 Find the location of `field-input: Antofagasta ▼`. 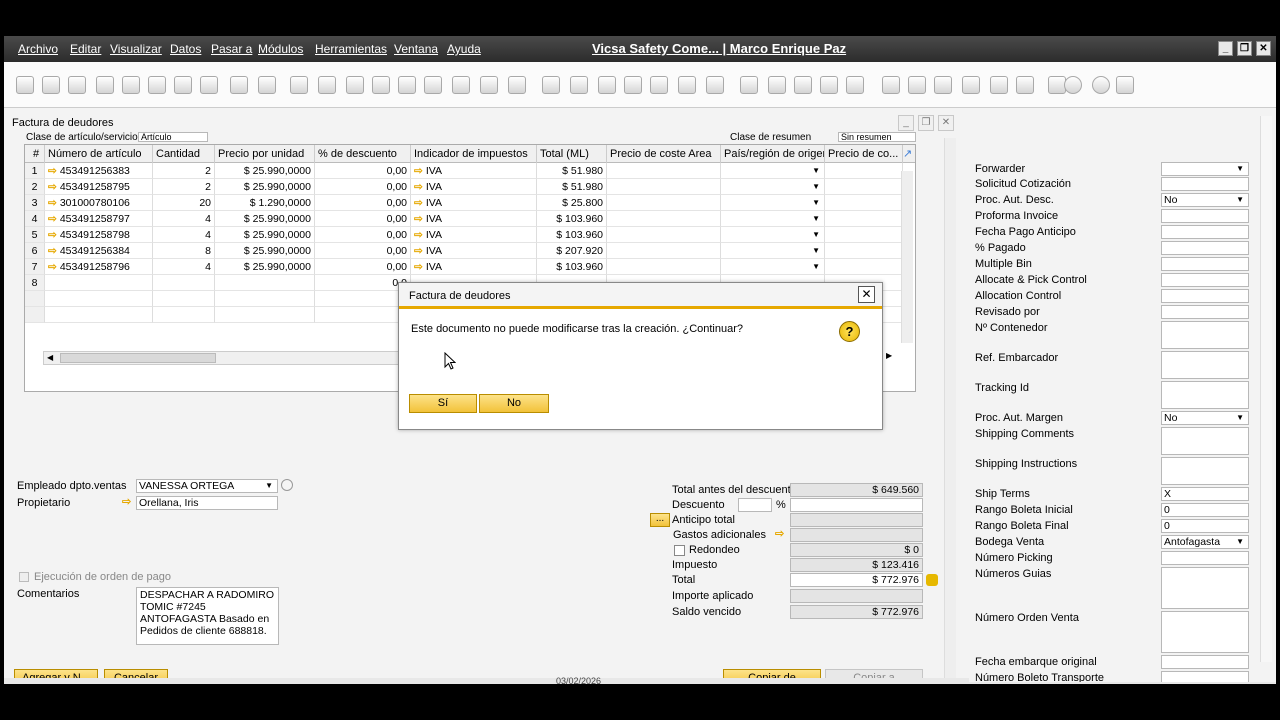

field-input: Antofagasta ▼ is located at coordinates (1205, 542).